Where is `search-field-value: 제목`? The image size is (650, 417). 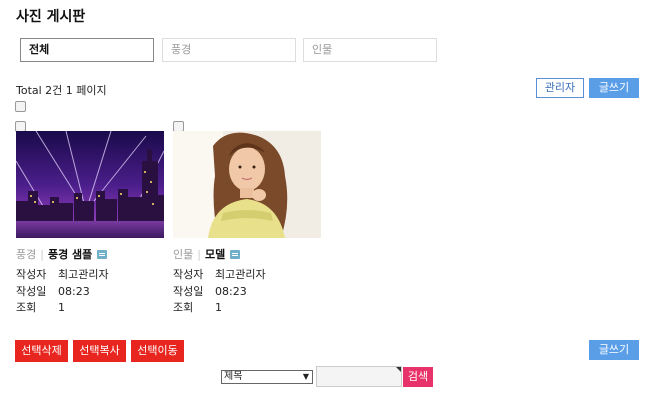 search-field-value: 제목 is located at coordinates (233, 376).